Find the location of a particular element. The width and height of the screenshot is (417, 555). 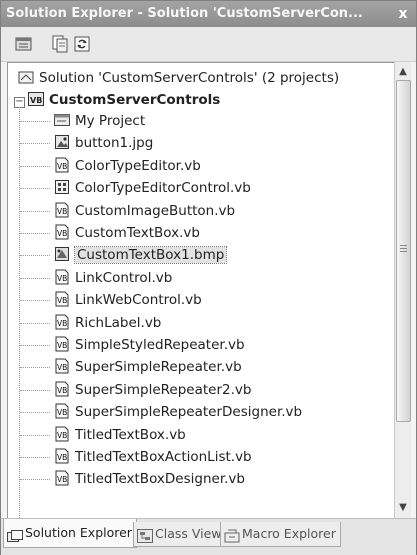

show-all-files-button-icon is located at coordinates (60, 44).